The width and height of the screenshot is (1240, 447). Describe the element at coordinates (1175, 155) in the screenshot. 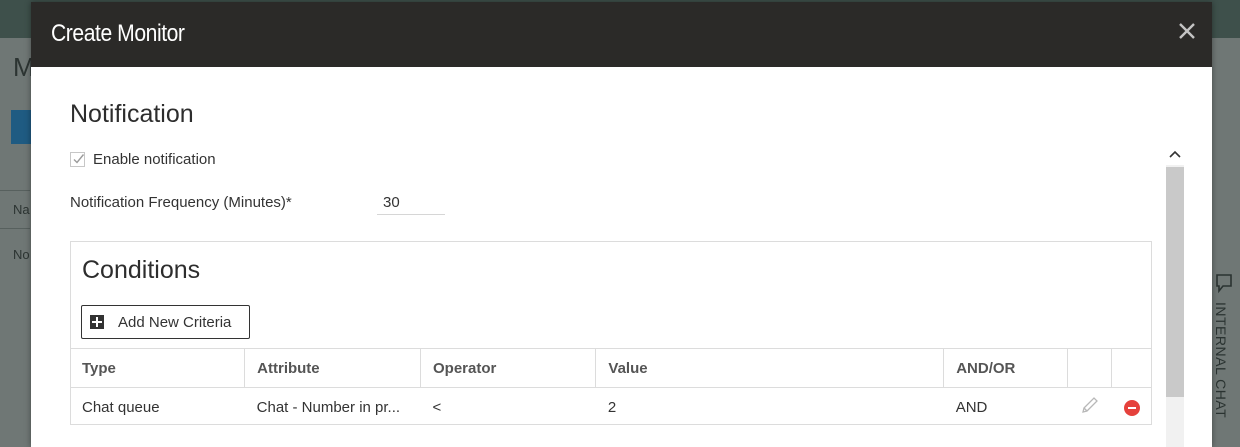

I see `scroll-up-icon` at that location.